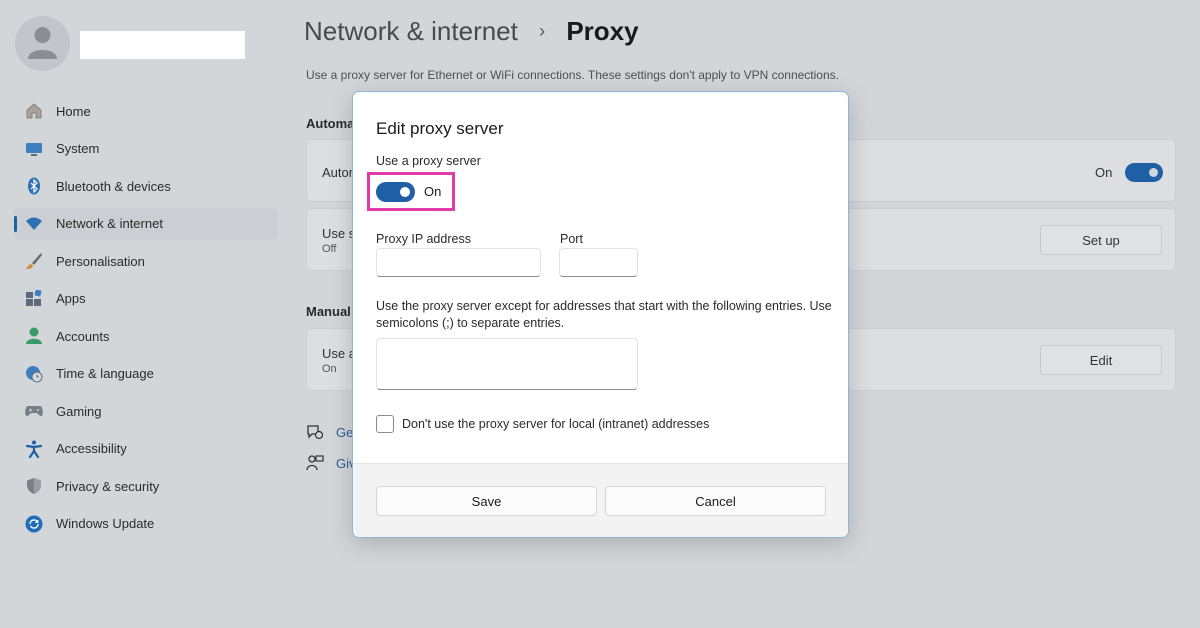  What do you see at coordinates (507, 364) in the screenshot?
I see `exceptions-textarea` at bounding box center [507, 364].